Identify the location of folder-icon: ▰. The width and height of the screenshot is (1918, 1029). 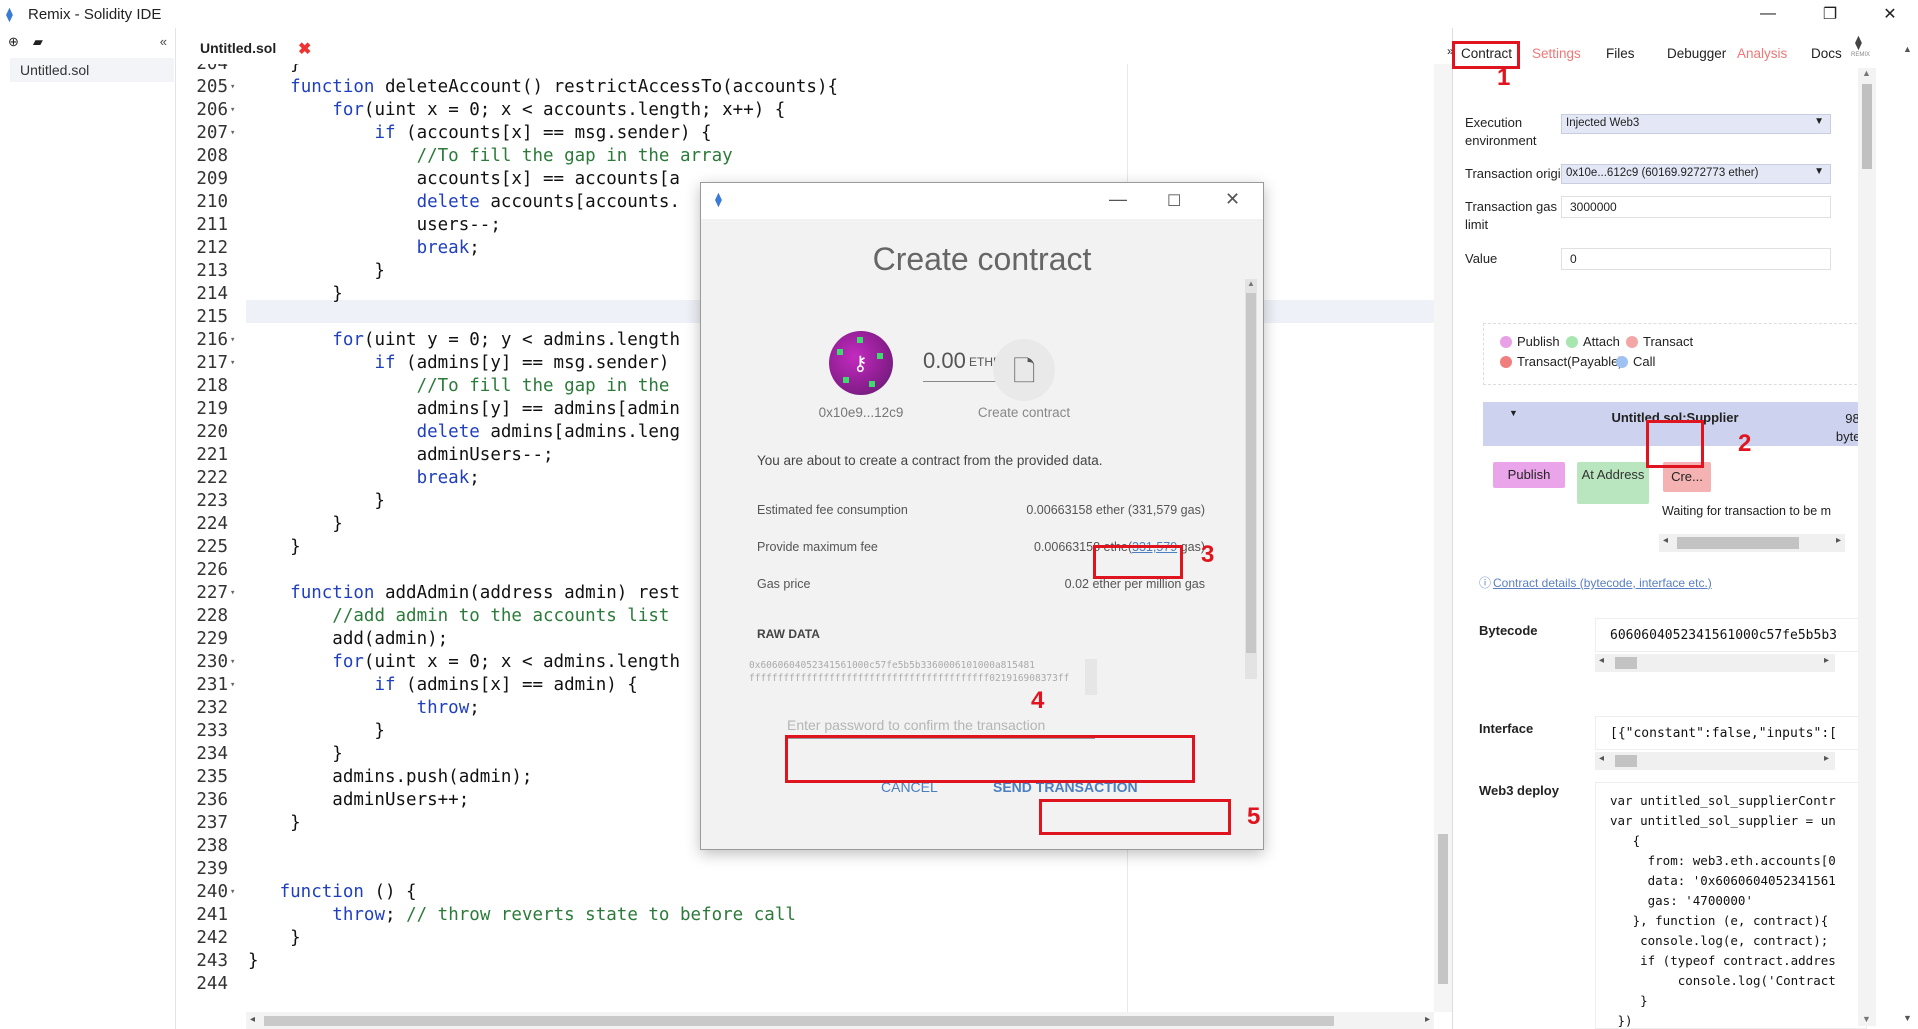
(38, 42).